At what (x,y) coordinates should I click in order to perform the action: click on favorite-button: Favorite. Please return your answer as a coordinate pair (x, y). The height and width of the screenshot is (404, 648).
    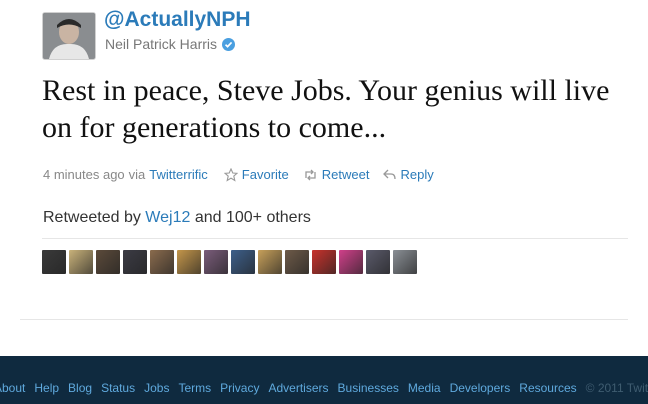
    Looking at the image, I should click on (256, 174).